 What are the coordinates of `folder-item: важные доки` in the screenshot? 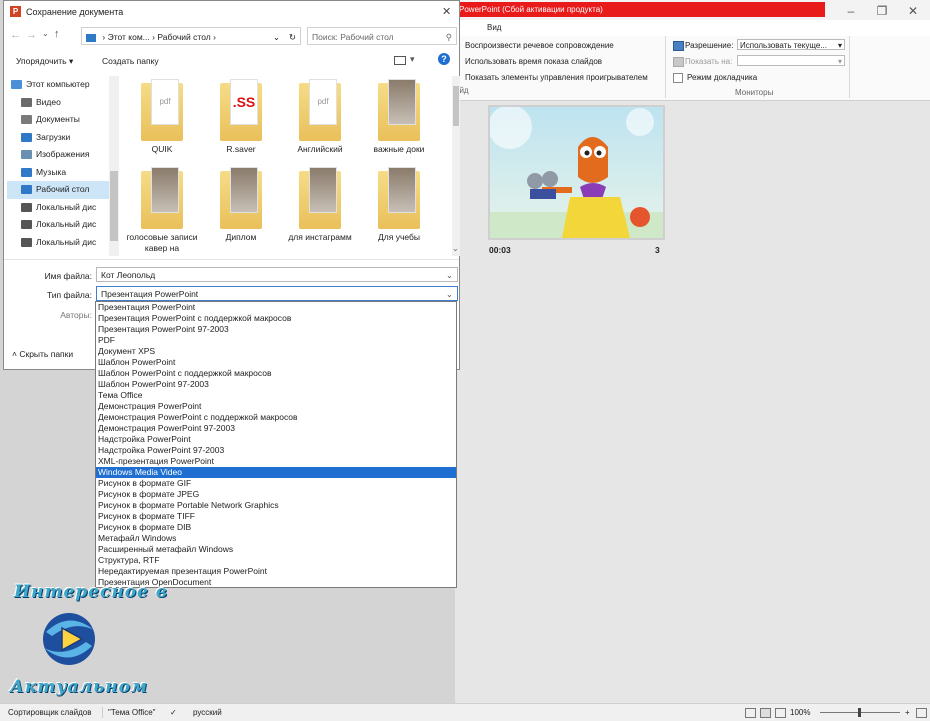 It's located at (399, 120).